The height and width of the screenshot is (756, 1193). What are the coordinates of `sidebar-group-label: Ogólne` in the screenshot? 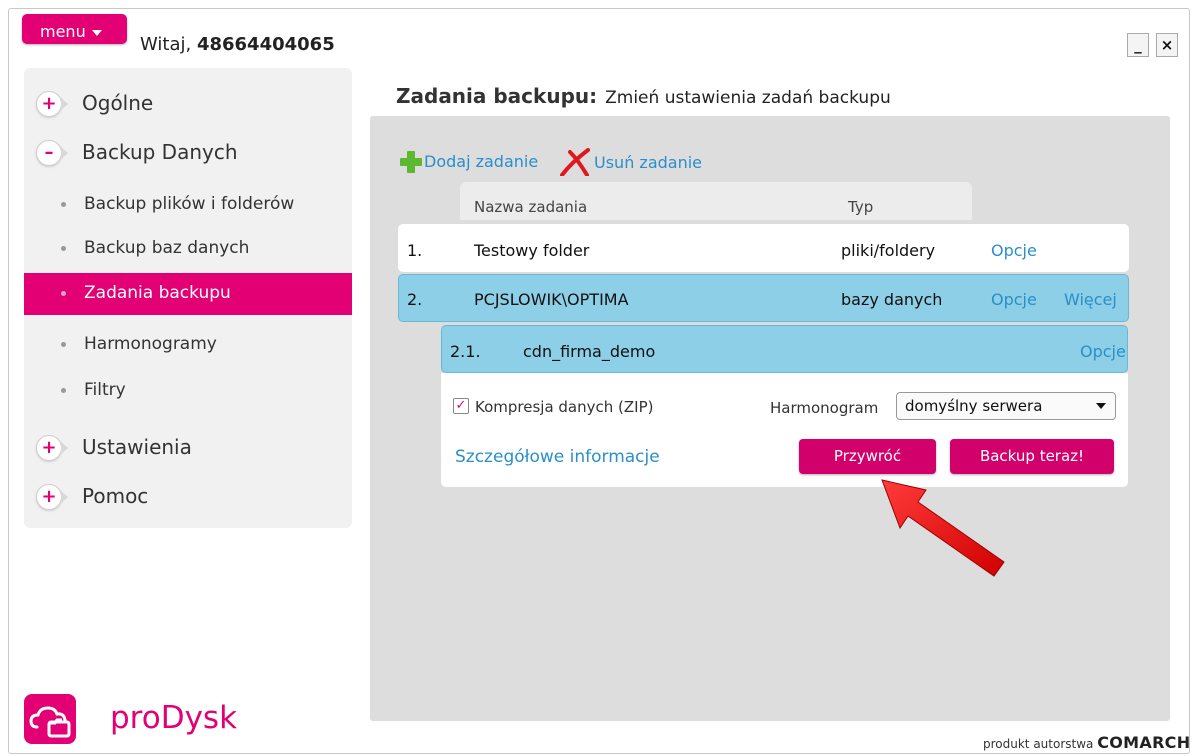 It's located at (118, 103).